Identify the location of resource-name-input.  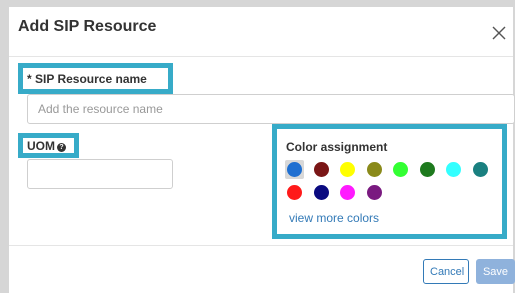
(271, 109).